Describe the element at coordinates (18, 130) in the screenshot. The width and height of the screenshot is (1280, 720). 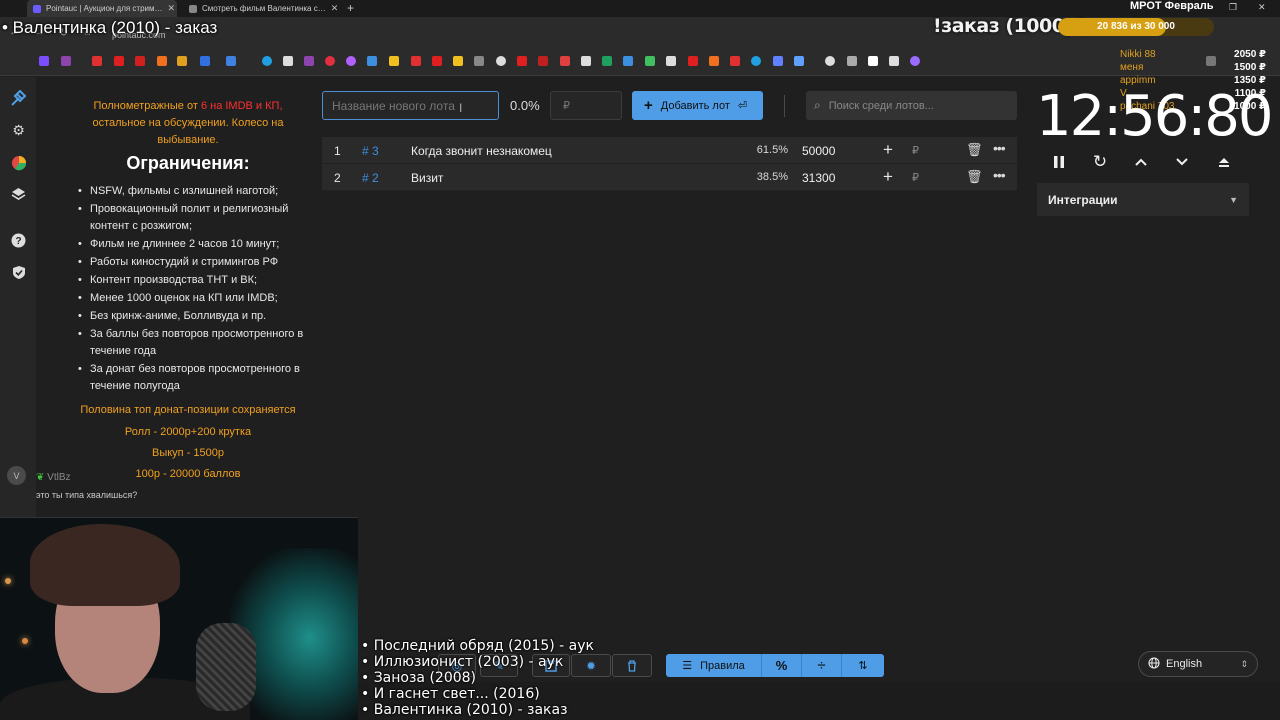
I see `settings-icon: ⚙` at that location.